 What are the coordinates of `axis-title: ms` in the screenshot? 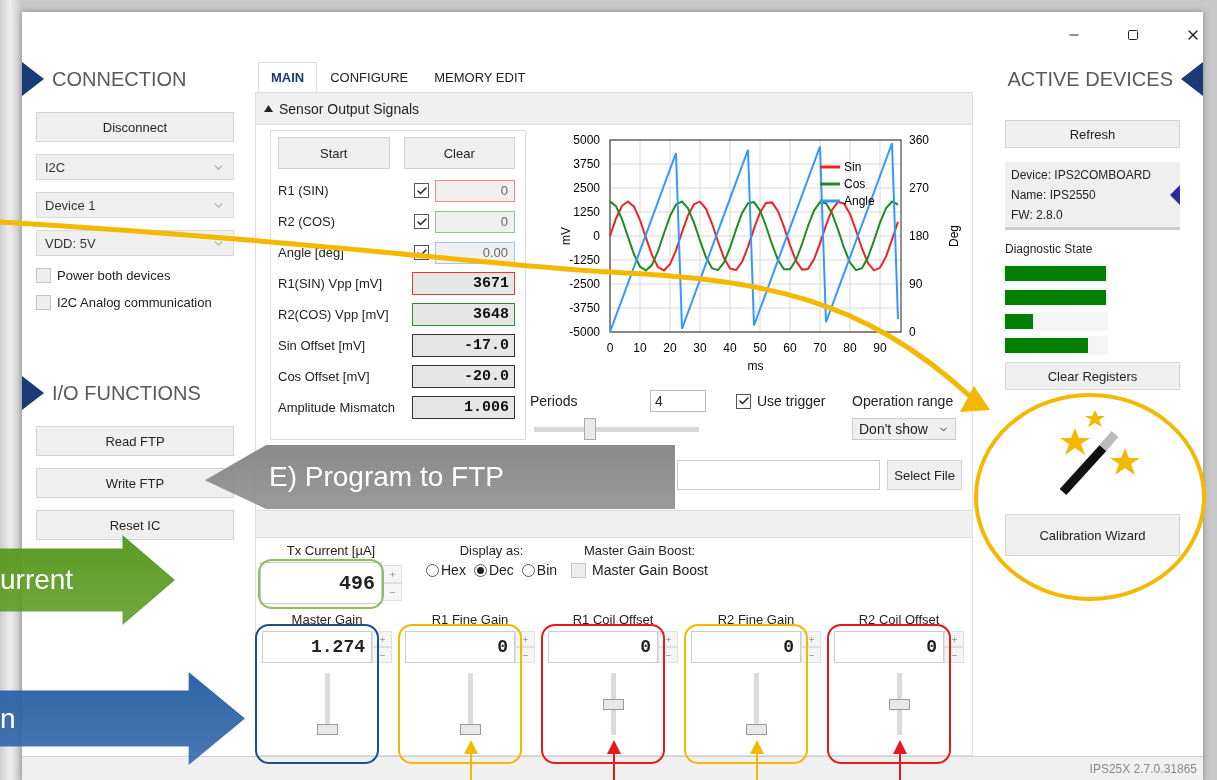 It's located at (755, 366).